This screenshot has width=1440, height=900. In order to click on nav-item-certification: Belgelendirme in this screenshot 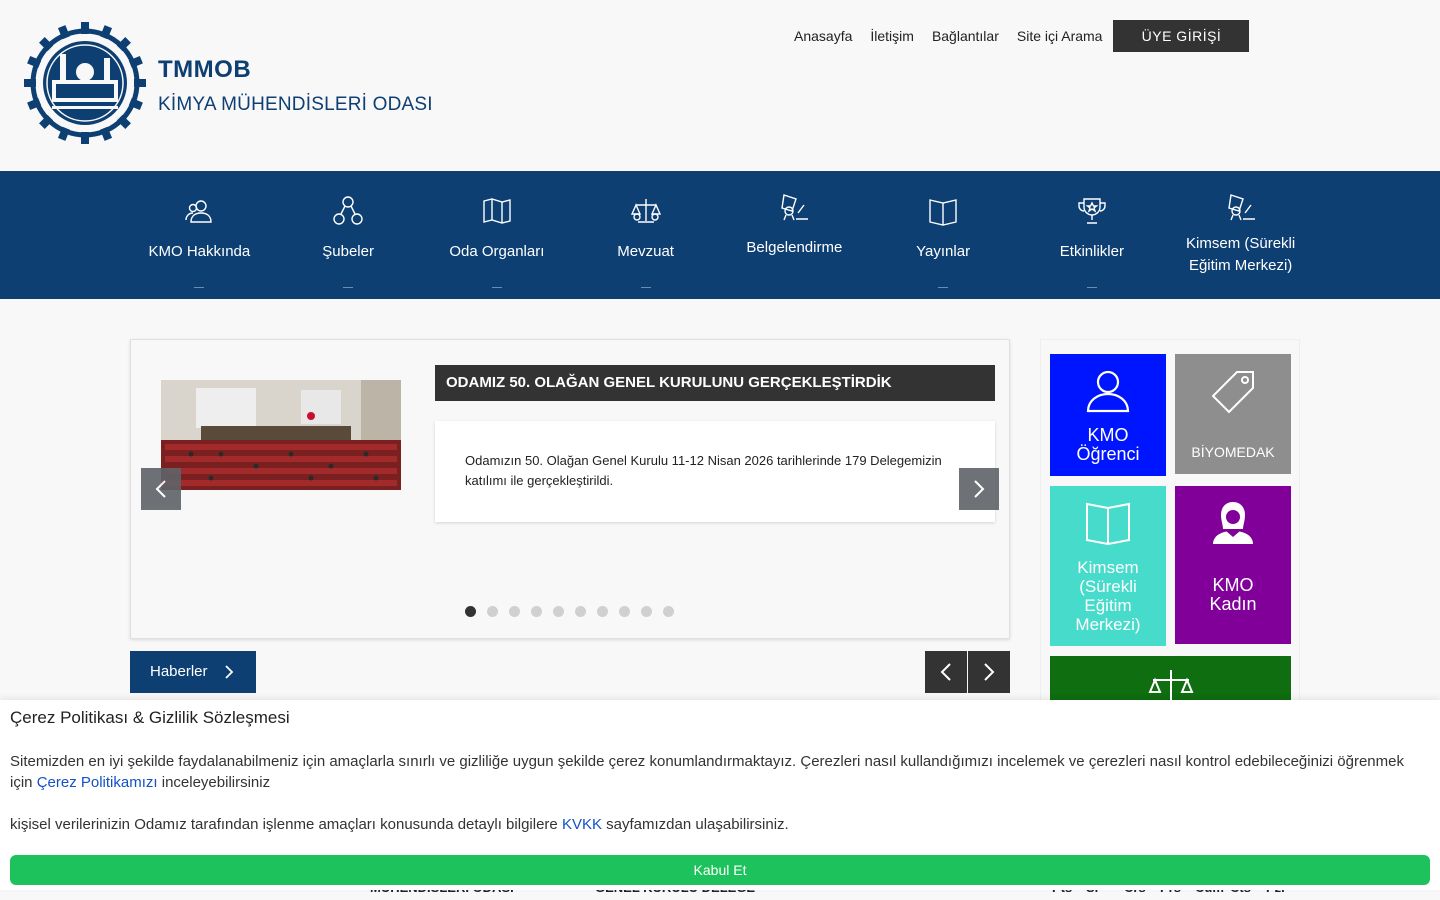, I will do `click(794, 235)`.